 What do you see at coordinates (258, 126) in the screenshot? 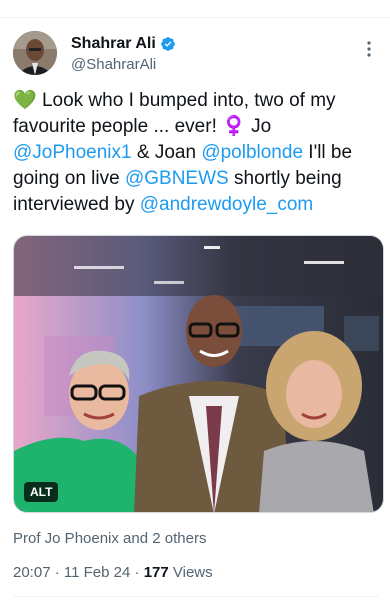
I see `tweet-text-part: Jo` at bounding box center [258, 126].